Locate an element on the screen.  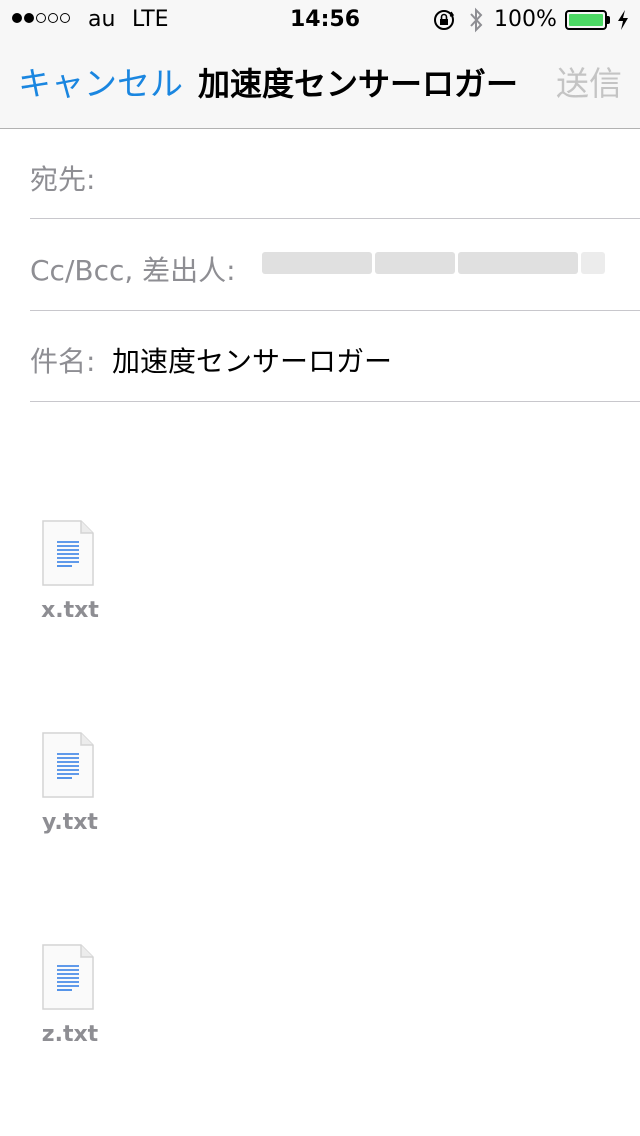
cc-bcc-from-row: Cc/Bcc, 差出人: is located at coordinates (335, 265).